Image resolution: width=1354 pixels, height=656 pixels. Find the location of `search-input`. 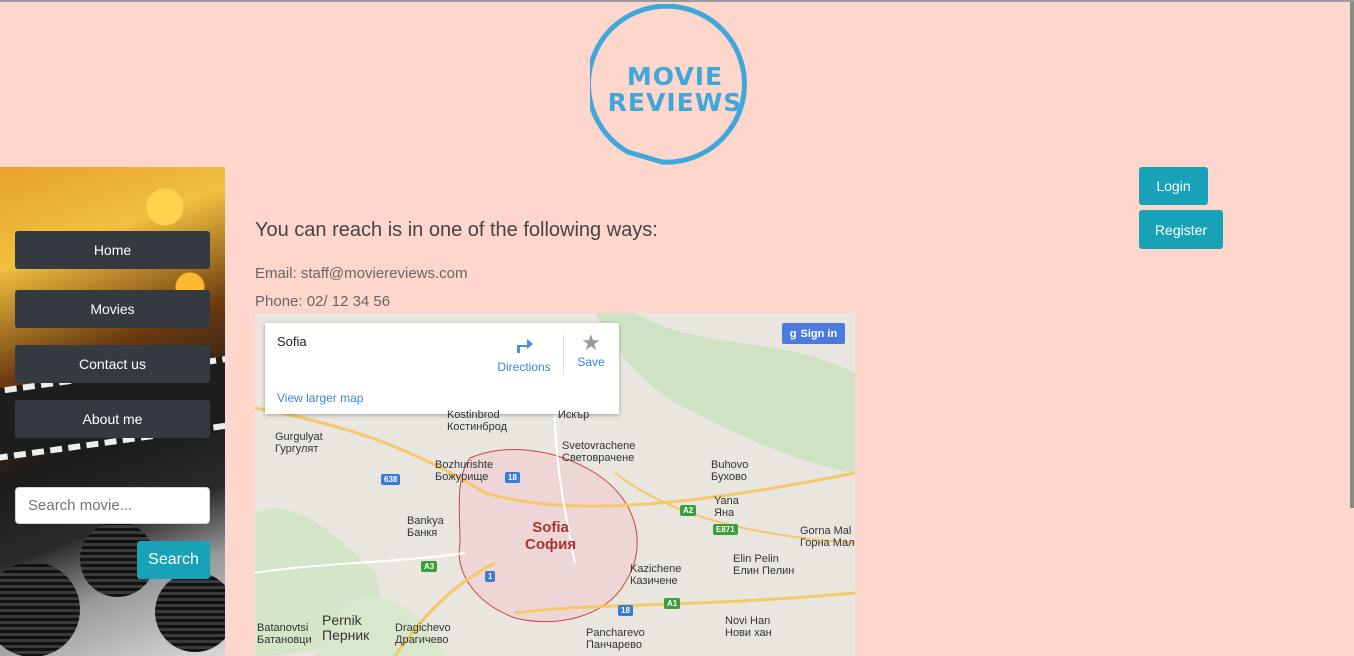

search-input is located at coordinates (112, 505).